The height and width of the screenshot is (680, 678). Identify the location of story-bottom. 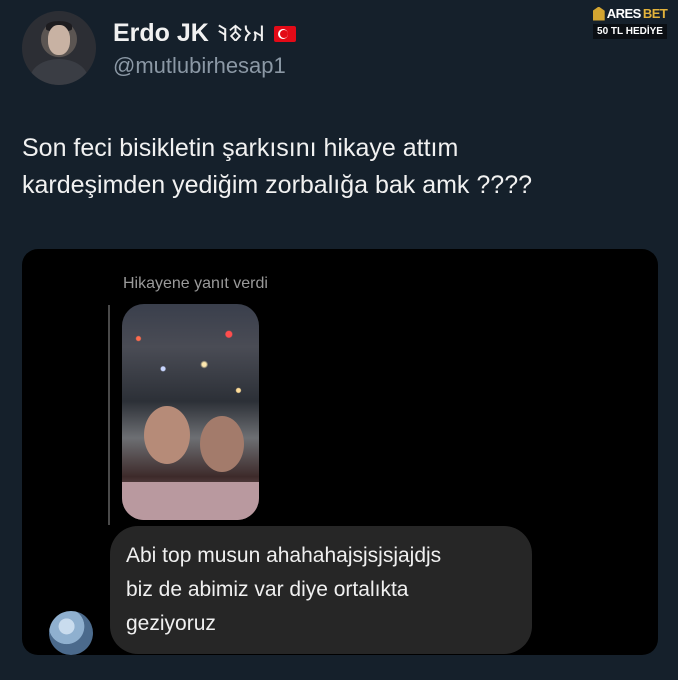
(190, 501).